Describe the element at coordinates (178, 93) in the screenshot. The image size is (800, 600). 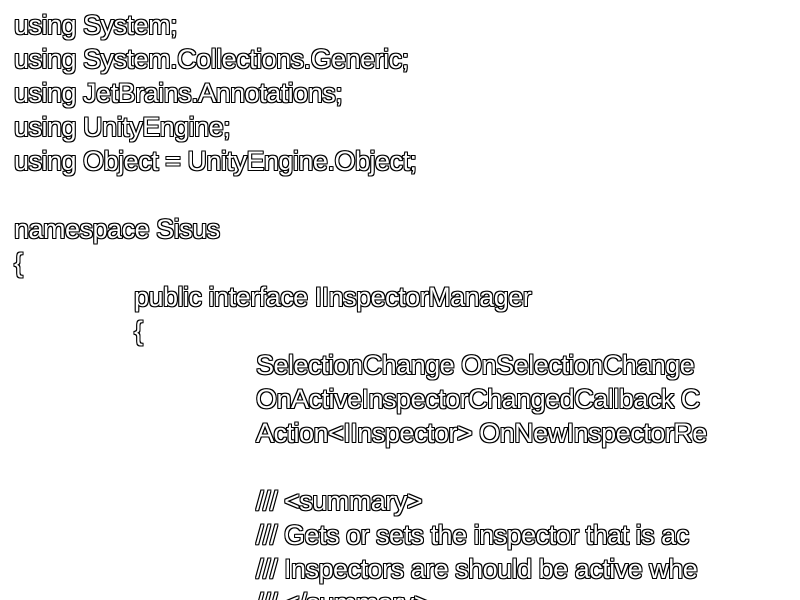
I see `code-line-3: using JetBrains.Annotations;` at that location.